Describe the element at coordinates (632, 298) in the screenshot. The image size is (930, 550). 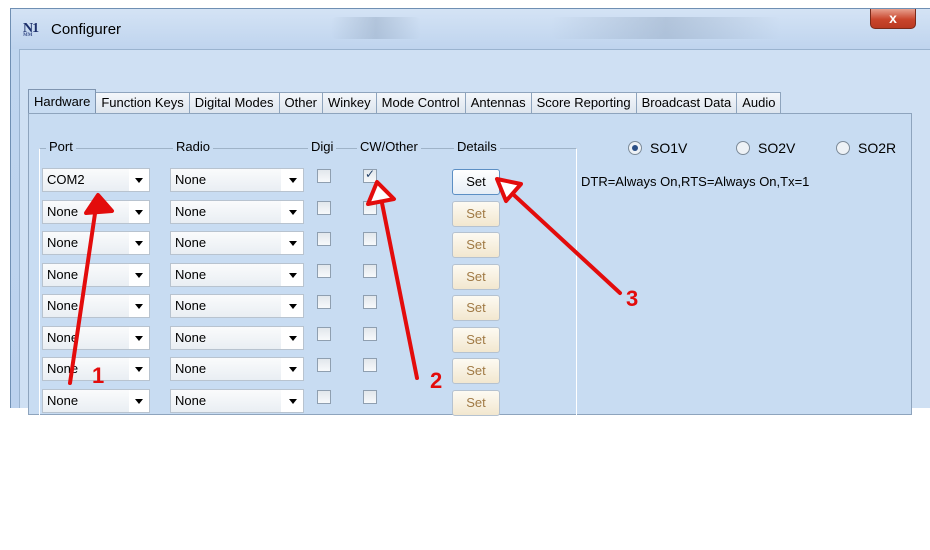
I see `annotation-number-3: 3` at that location.